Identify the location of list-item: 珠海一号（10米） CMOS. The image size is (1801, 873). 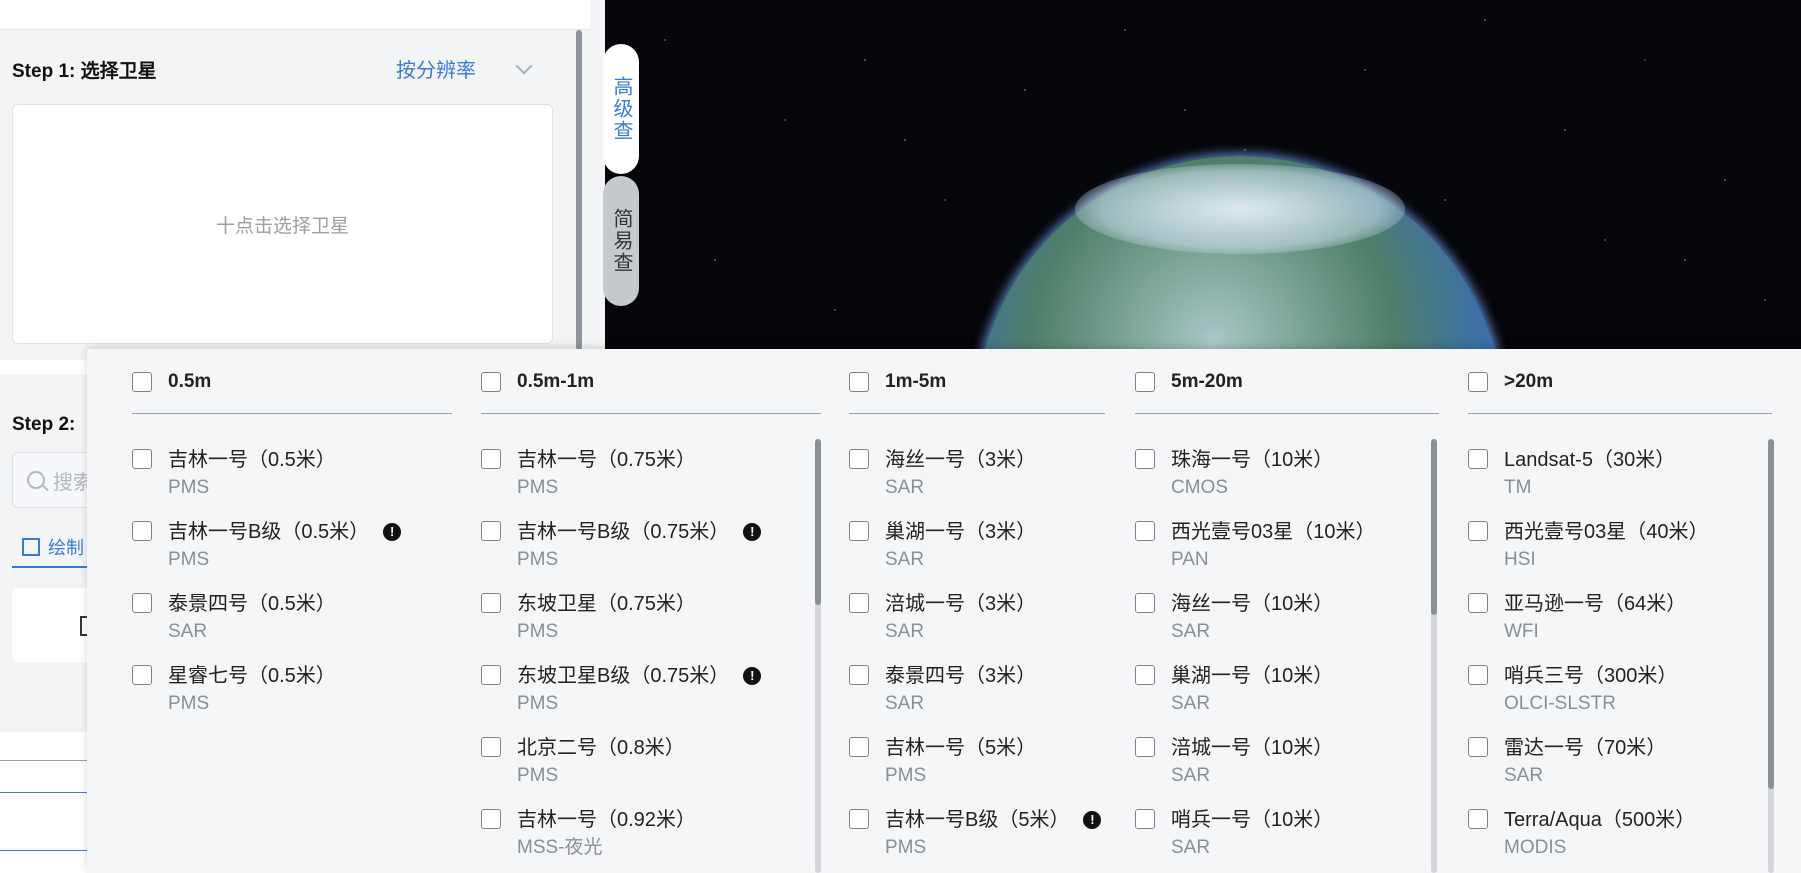
(1234, 474).